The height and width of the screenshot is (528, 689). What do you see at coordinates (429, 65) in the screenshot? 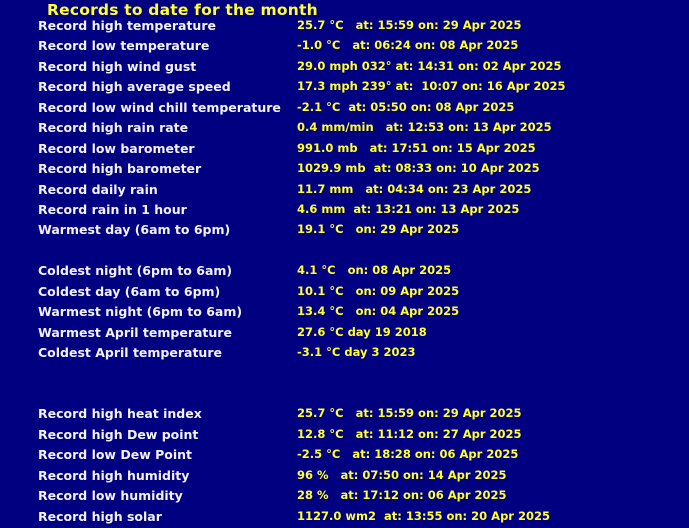
I see `record-value: 29.0 mph 032° at: 14:31 on: 02 Apr 2025` at bounding box center [429, 65].